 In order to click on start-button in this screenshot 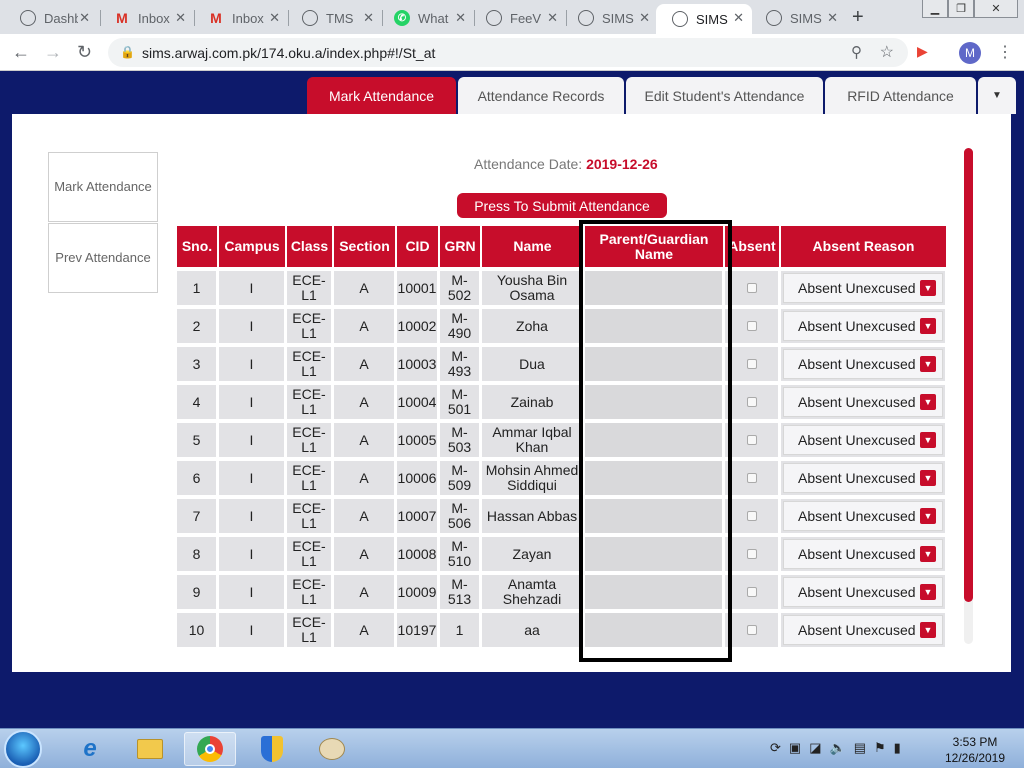, I will do `click(23, 749)`.